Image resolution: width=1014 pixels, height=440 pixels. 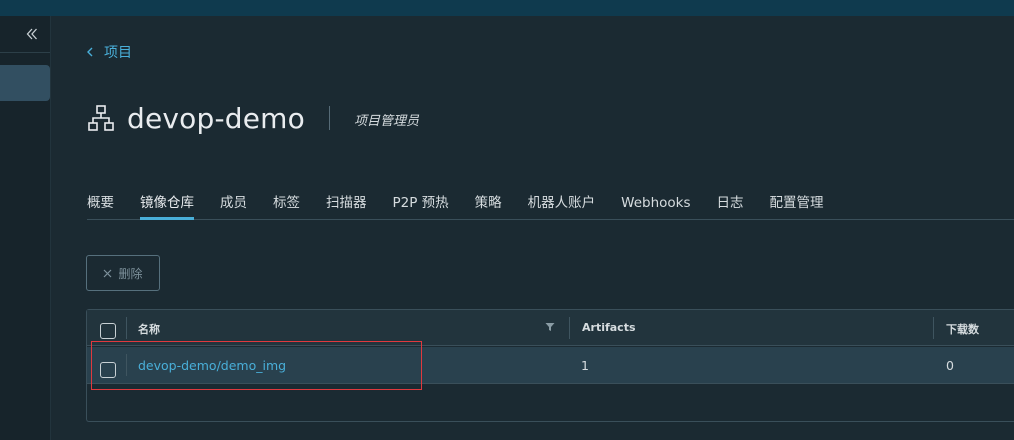 I want to click on repository-name-link: devop-demo/demo_img, so click(x=212, y=365).